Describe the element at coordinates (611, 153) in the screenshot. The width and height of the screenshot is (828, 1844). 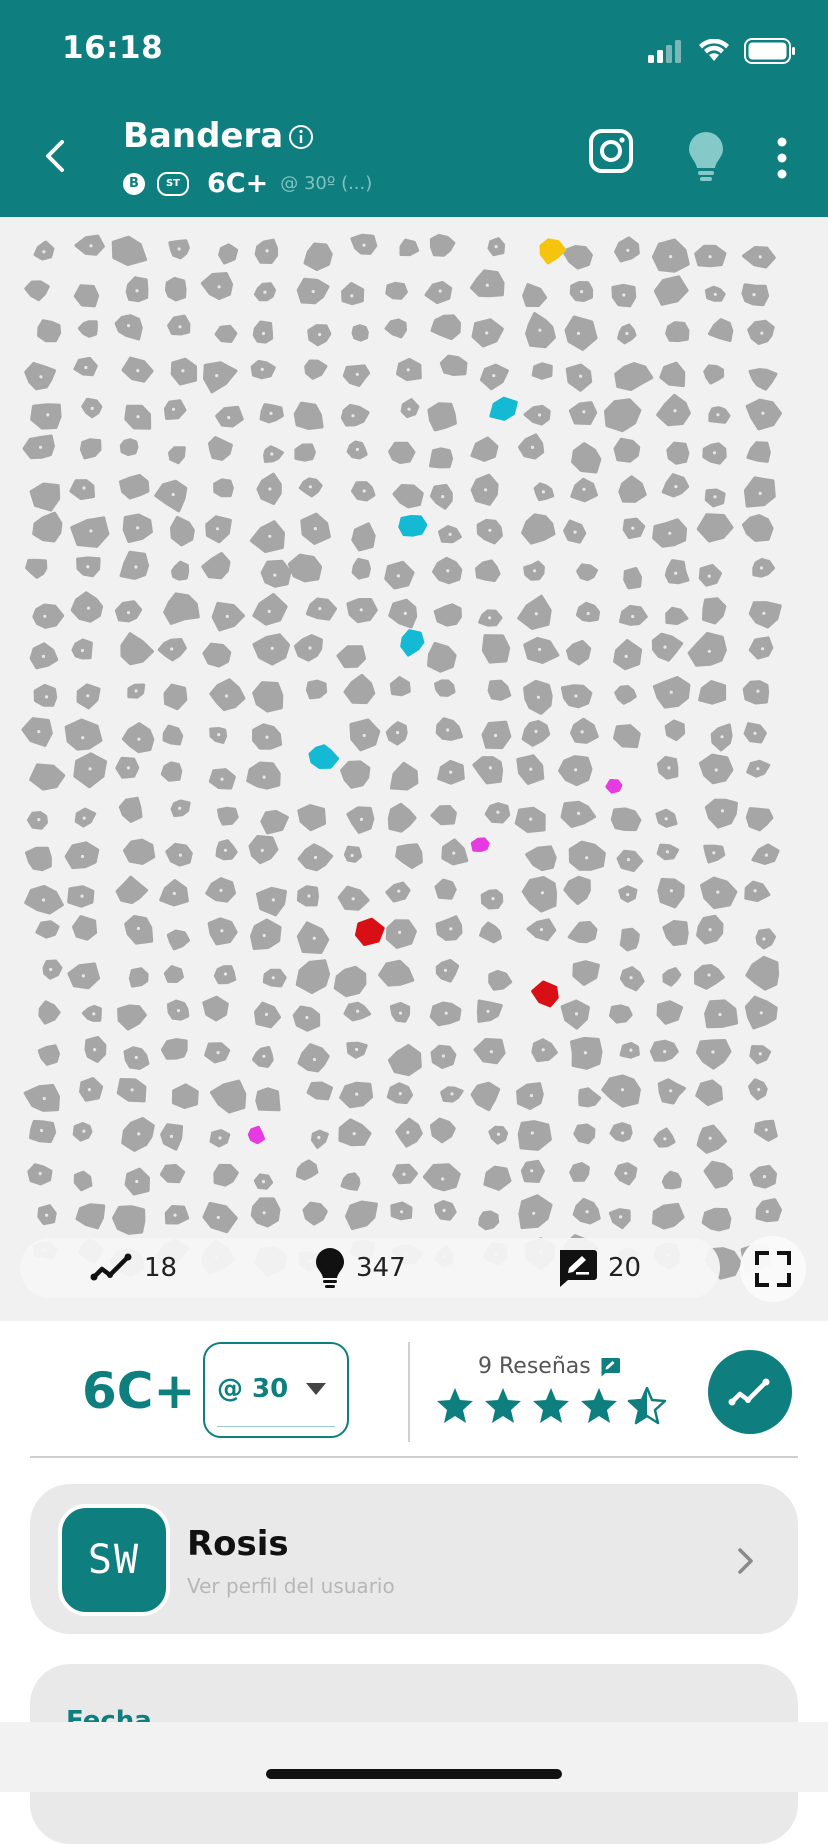
I see `instagram-button` at that location.